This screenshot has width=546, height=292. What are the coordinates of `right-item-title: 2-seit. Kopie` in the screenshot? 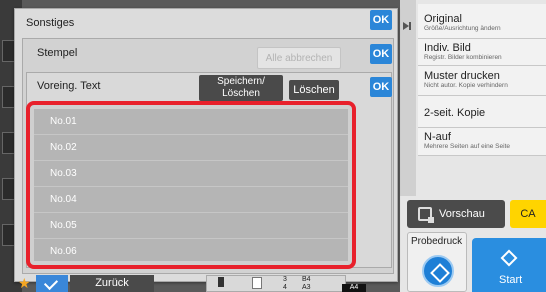 It's located at (455, 113).